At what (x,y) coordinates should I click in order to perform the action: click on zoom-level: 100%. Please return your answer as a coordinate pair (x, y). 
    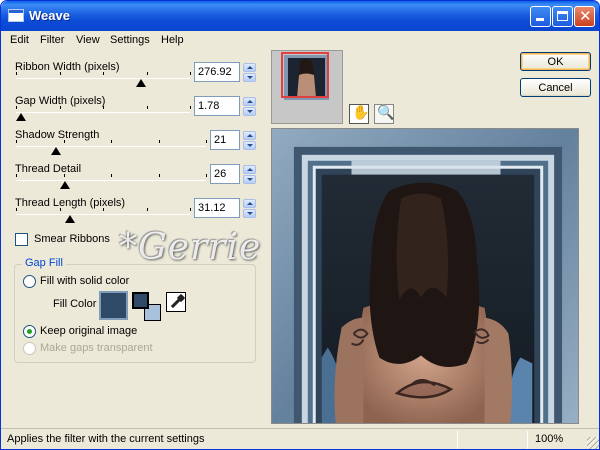
    Looking at the image, I should click on (549, 439).